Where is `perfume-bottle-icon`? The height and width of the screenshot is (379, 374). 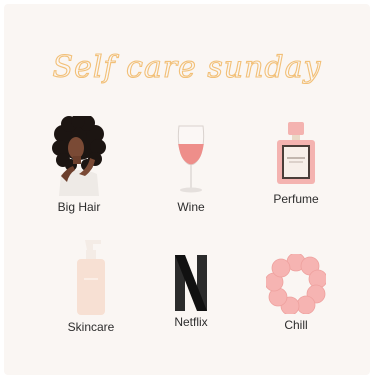
perfume-bottle-icon is located at coordinates (296, 153).